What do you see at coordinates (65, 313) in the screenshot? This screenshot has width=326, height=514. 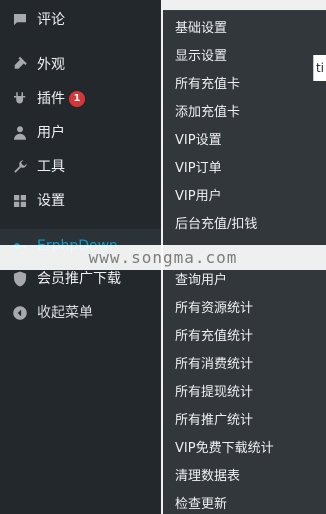 I see `sidebar-item-label: 收起菜单` at bounding box center [65, 313].